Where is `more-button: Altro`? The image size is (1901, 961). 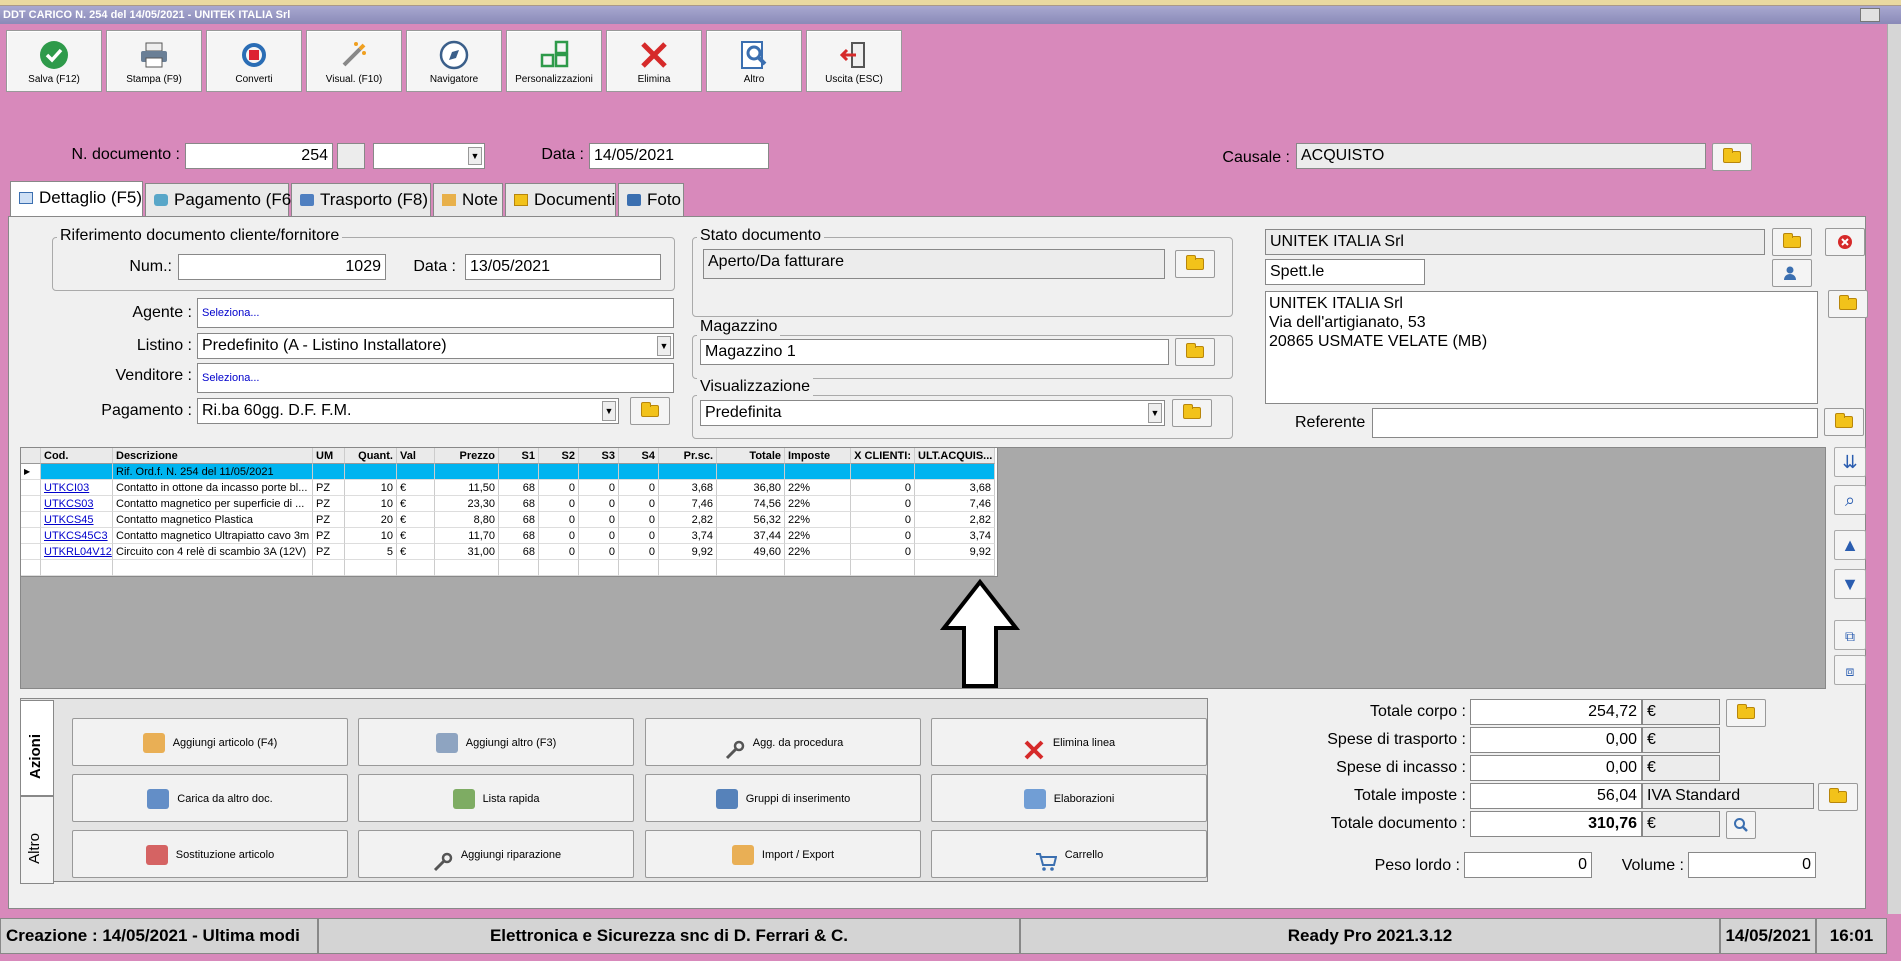 more-button: Altro is located at coordinates (754, 61).